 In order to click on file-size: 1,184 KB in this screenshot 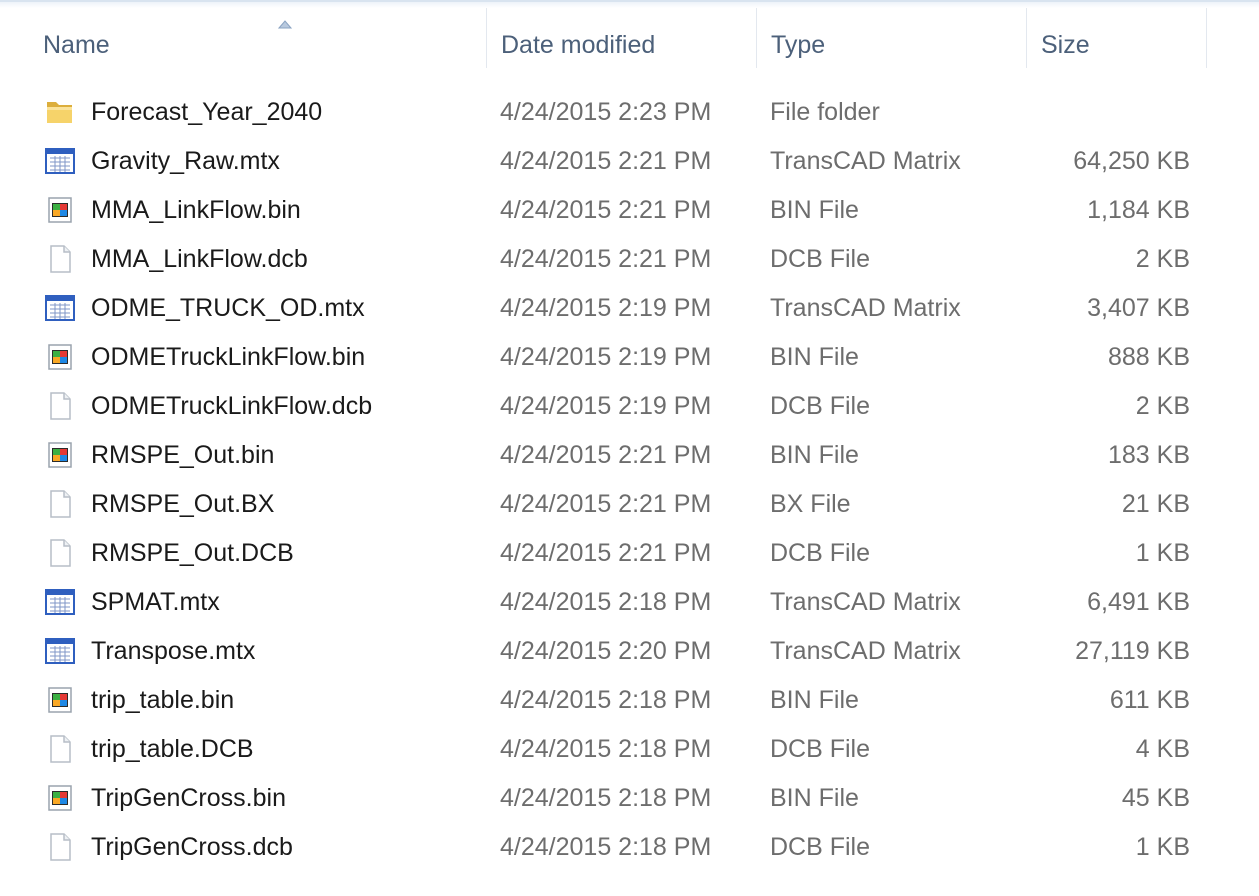, I will do `click(1138, 210)`.